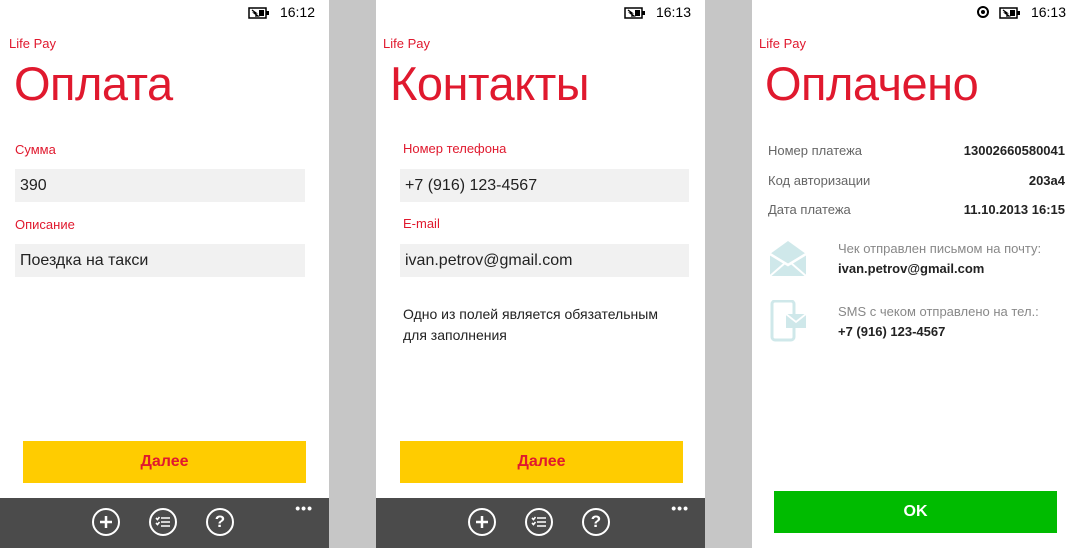 The width and height of the screenshot is (1080, 548). I want to click on page-title: Оплата, so click(93, 83).